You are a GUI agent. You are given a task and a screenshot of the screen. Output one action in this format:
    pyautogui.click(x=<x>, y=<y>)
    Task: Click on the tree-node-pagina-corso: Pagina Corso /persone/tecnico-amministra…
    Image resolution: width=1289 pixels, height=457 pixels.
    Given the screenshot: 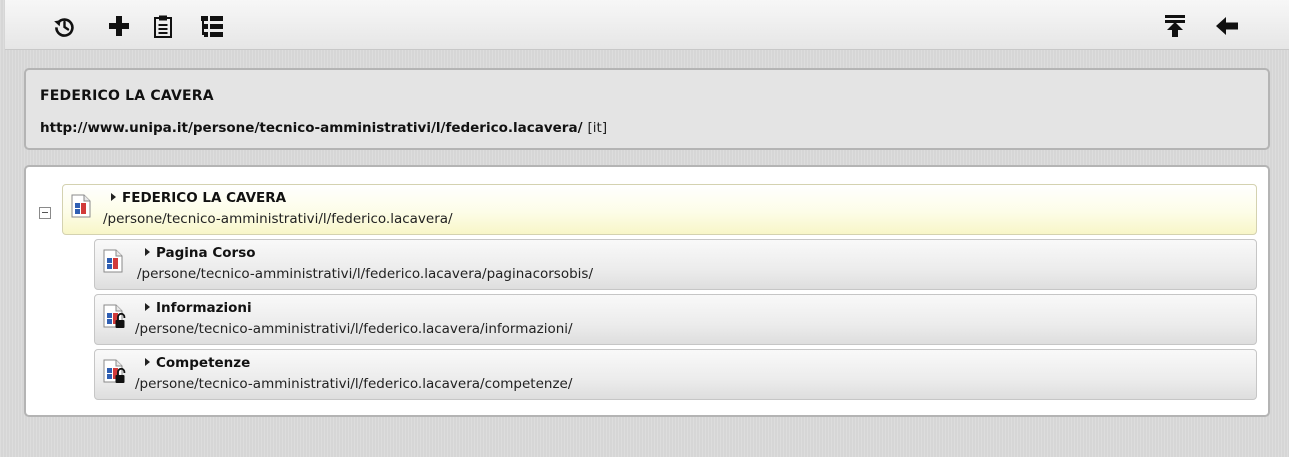 What is the action you would take?
    pyautogui.click(x=675, y=264)
    